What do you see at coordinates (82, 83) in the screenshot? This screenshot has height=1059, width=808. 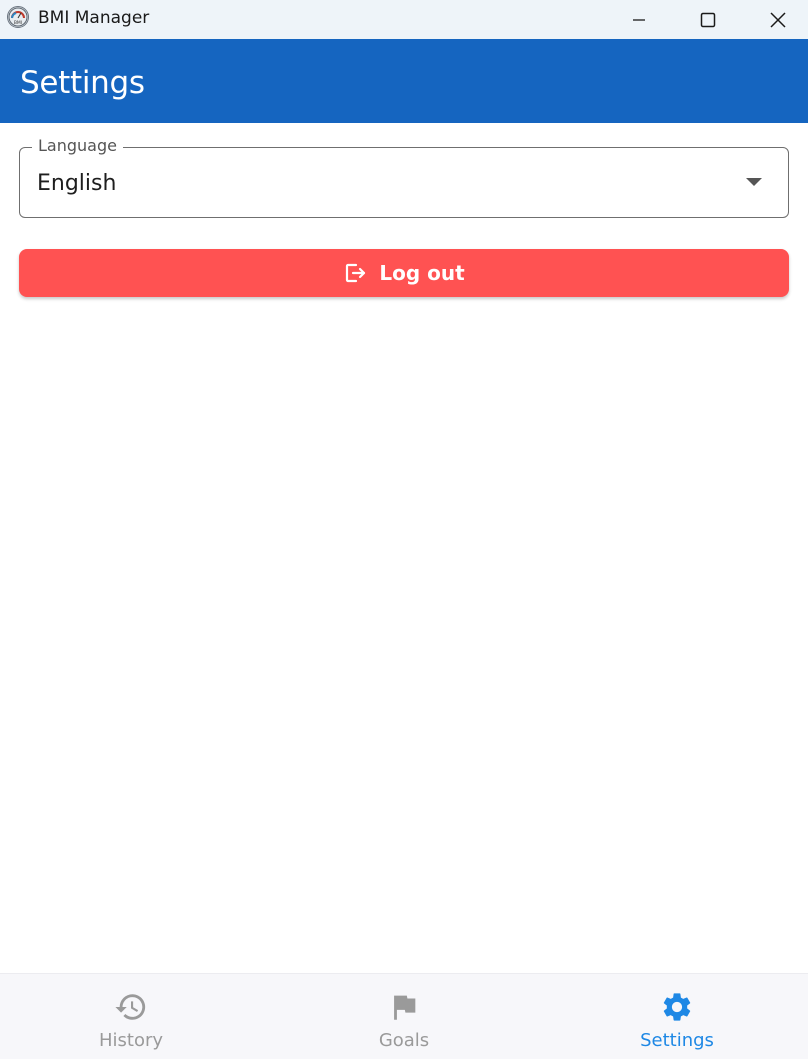 I see `page-title: Settings` at bounding box center [82, 83].